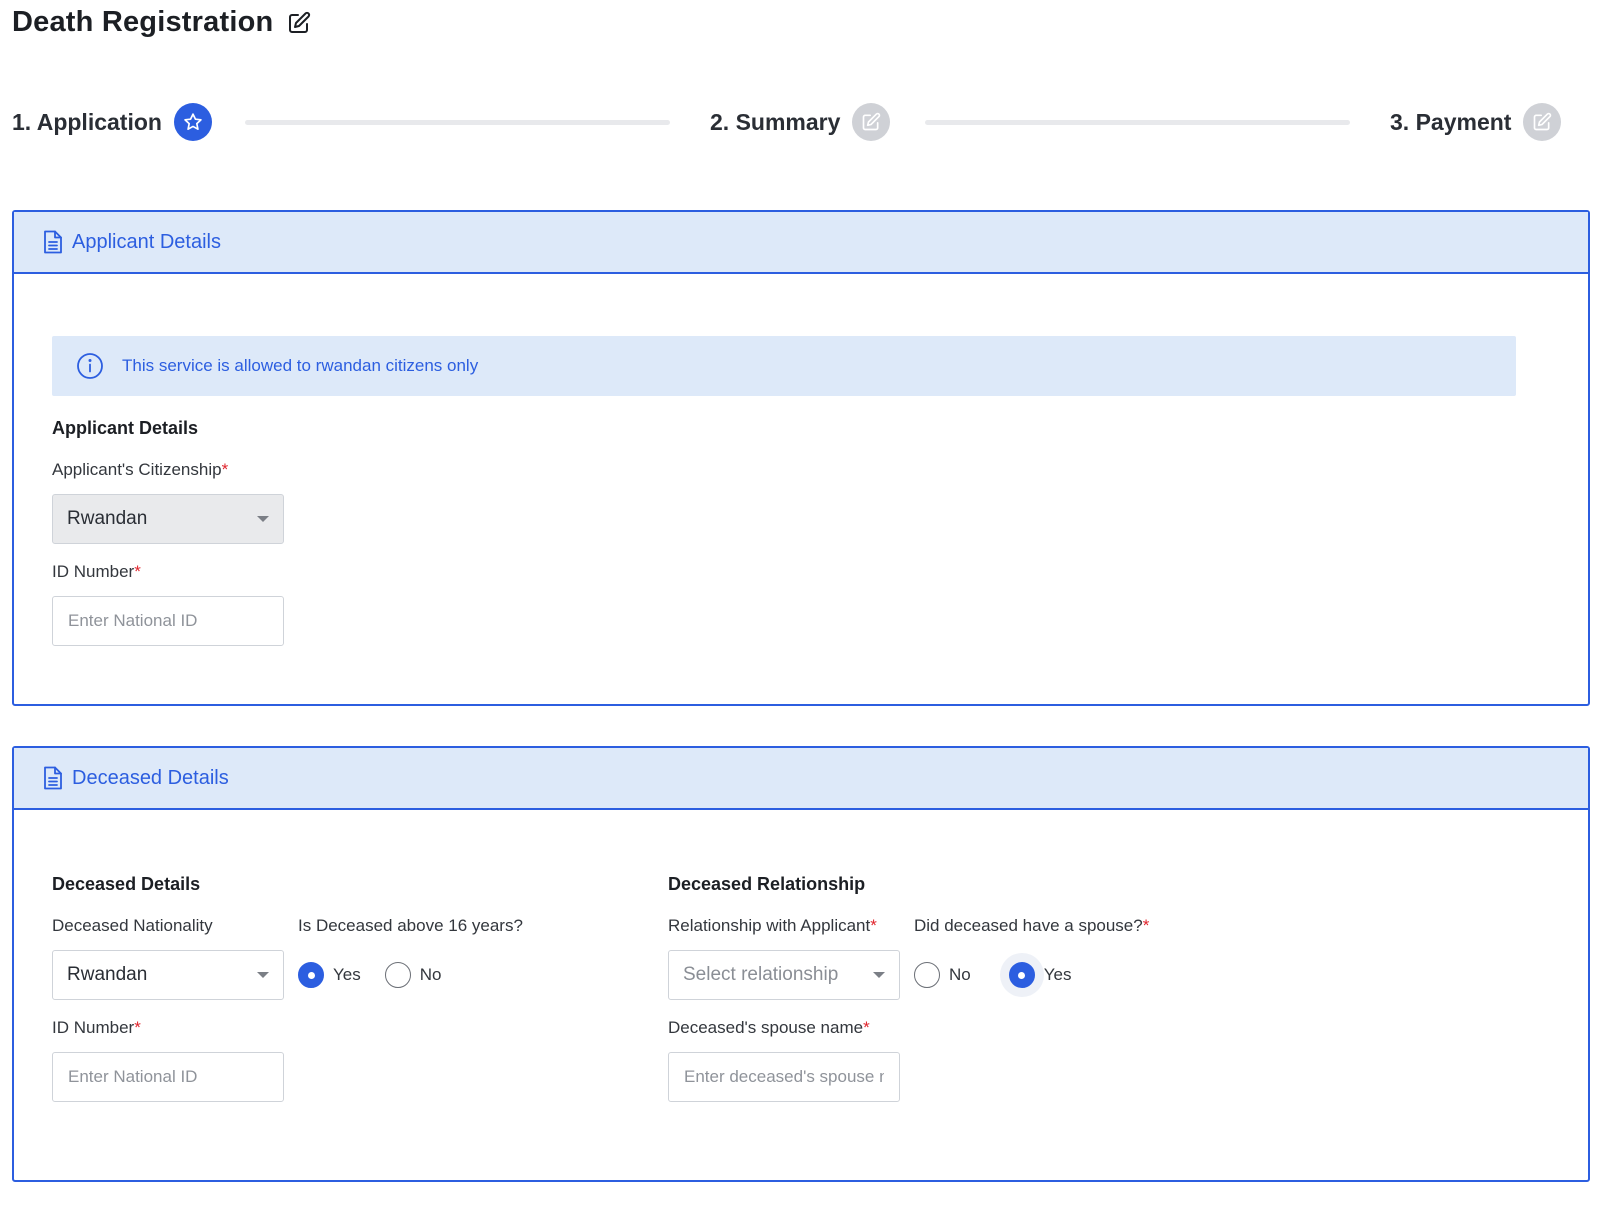 This screenshot has width=1600, height=1206. What do you see at coordinates (87, 121) in the screenshot?
I see `step-label: 1. Application` at bounding box center [87, 121].